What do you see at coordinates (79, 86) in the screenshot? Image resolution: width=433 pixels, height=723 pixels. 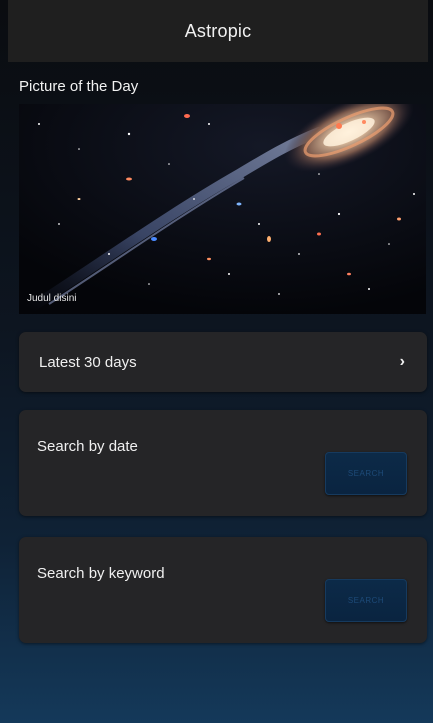 I see `potd-section-title: Picture of the Day` at bounding box center [79, 86].